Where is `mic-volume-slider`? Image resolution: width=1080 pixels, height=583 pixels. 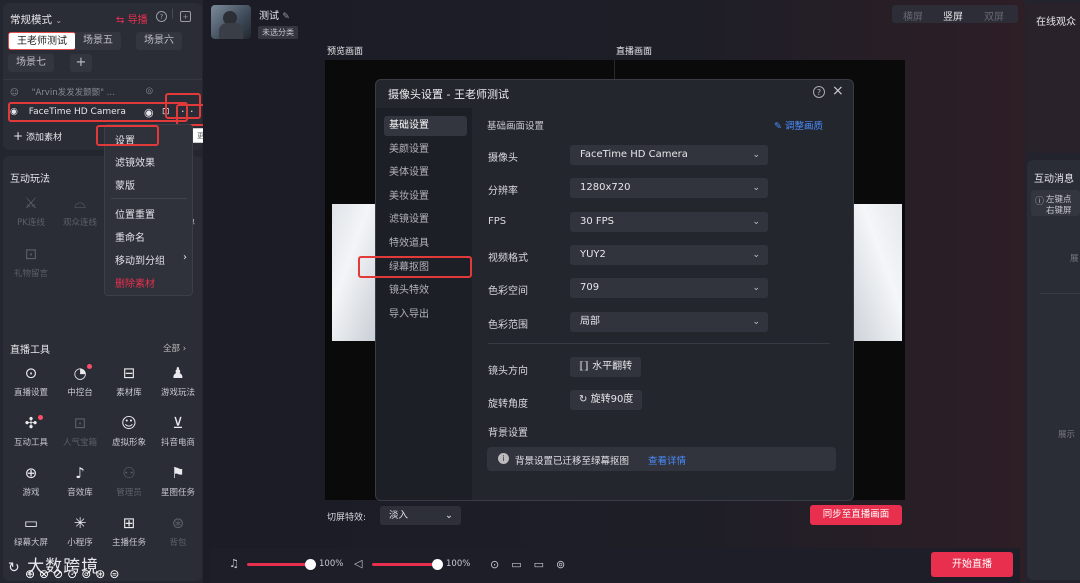 mic-volume-slider is located at coordinates (279, 564).